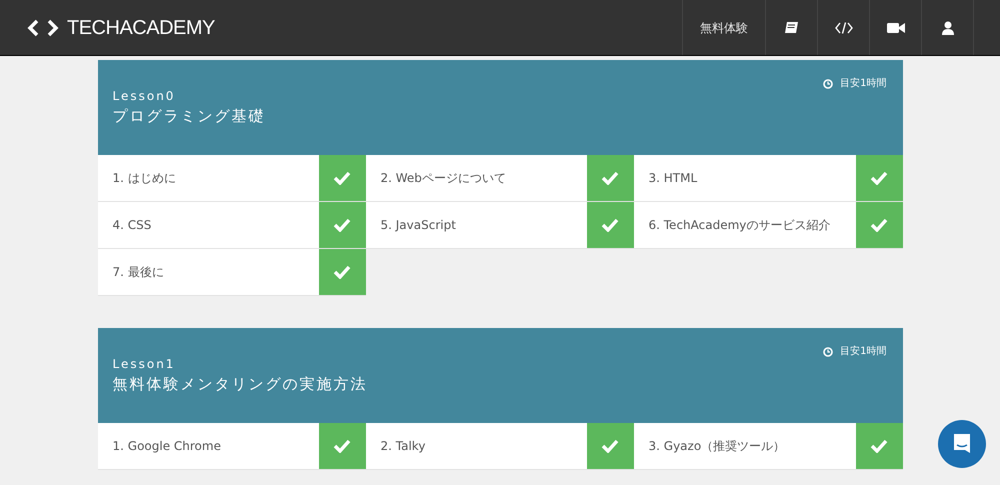 This screenshot has width=1000, height=485. What do you see at coordinates (189, 116) in the screenshot?
I see `lesson-title: プログラミング基礎` at bounding box center [189, 116].